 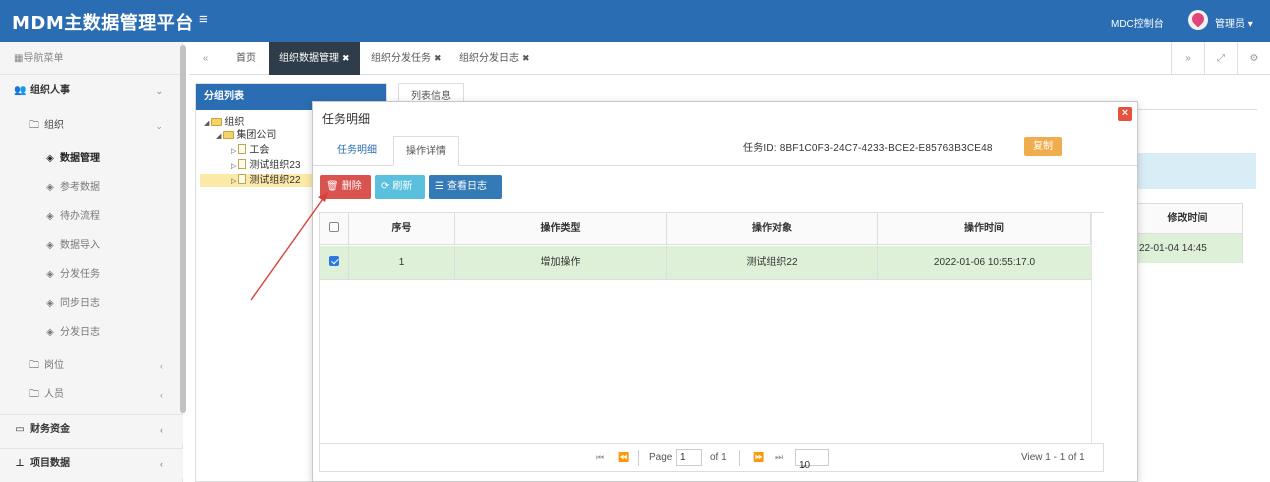 I want to click on gear-icon: ⚙, so click(x=1253, y=58).